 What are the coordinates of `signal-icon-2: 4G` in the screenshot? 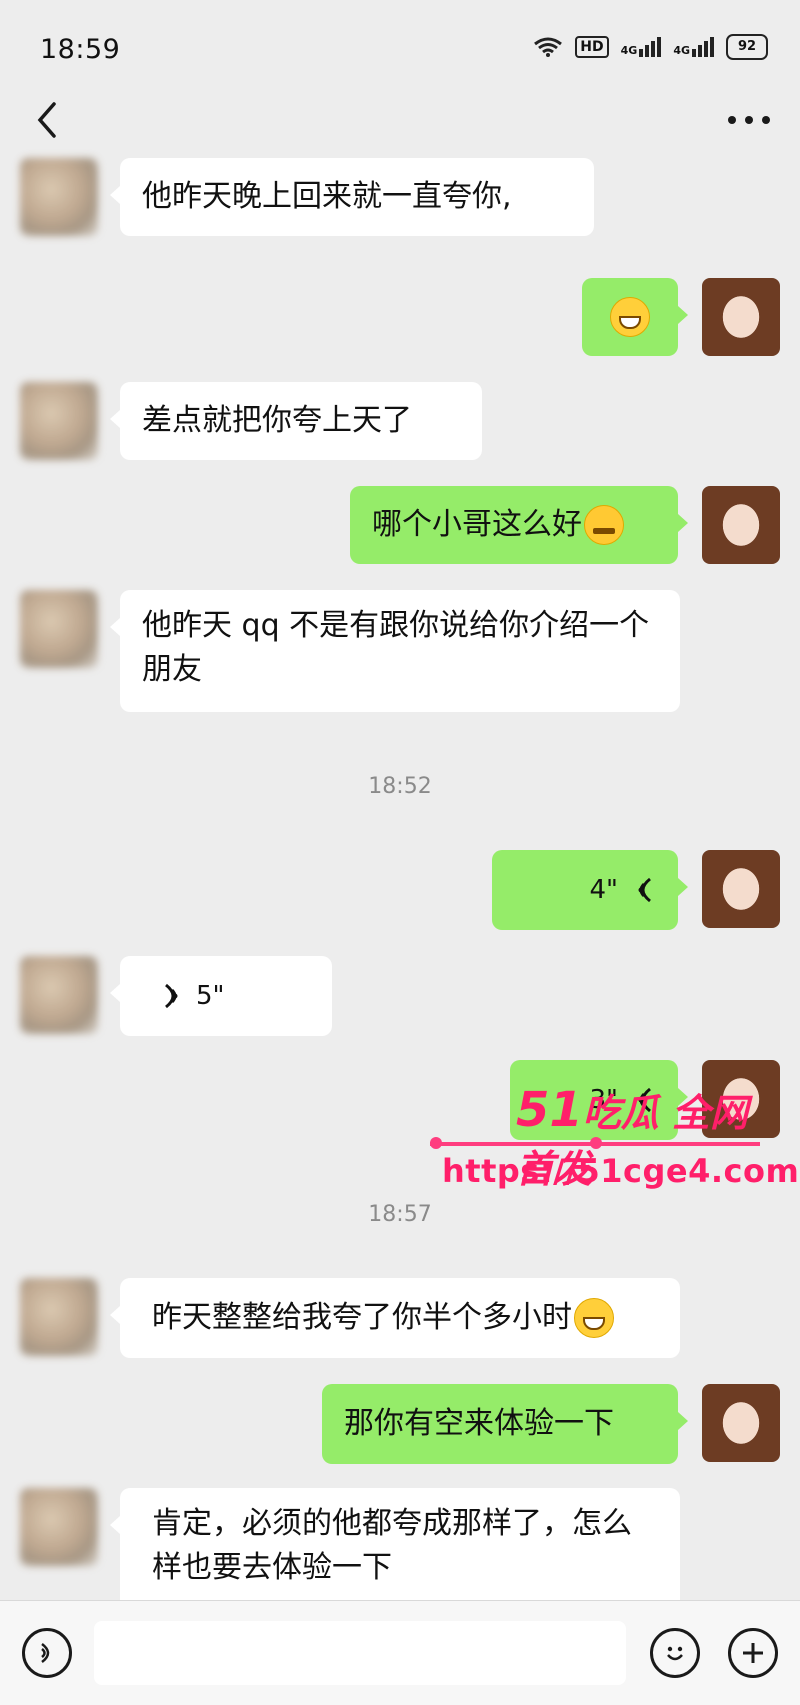 It's located at (693, 47).